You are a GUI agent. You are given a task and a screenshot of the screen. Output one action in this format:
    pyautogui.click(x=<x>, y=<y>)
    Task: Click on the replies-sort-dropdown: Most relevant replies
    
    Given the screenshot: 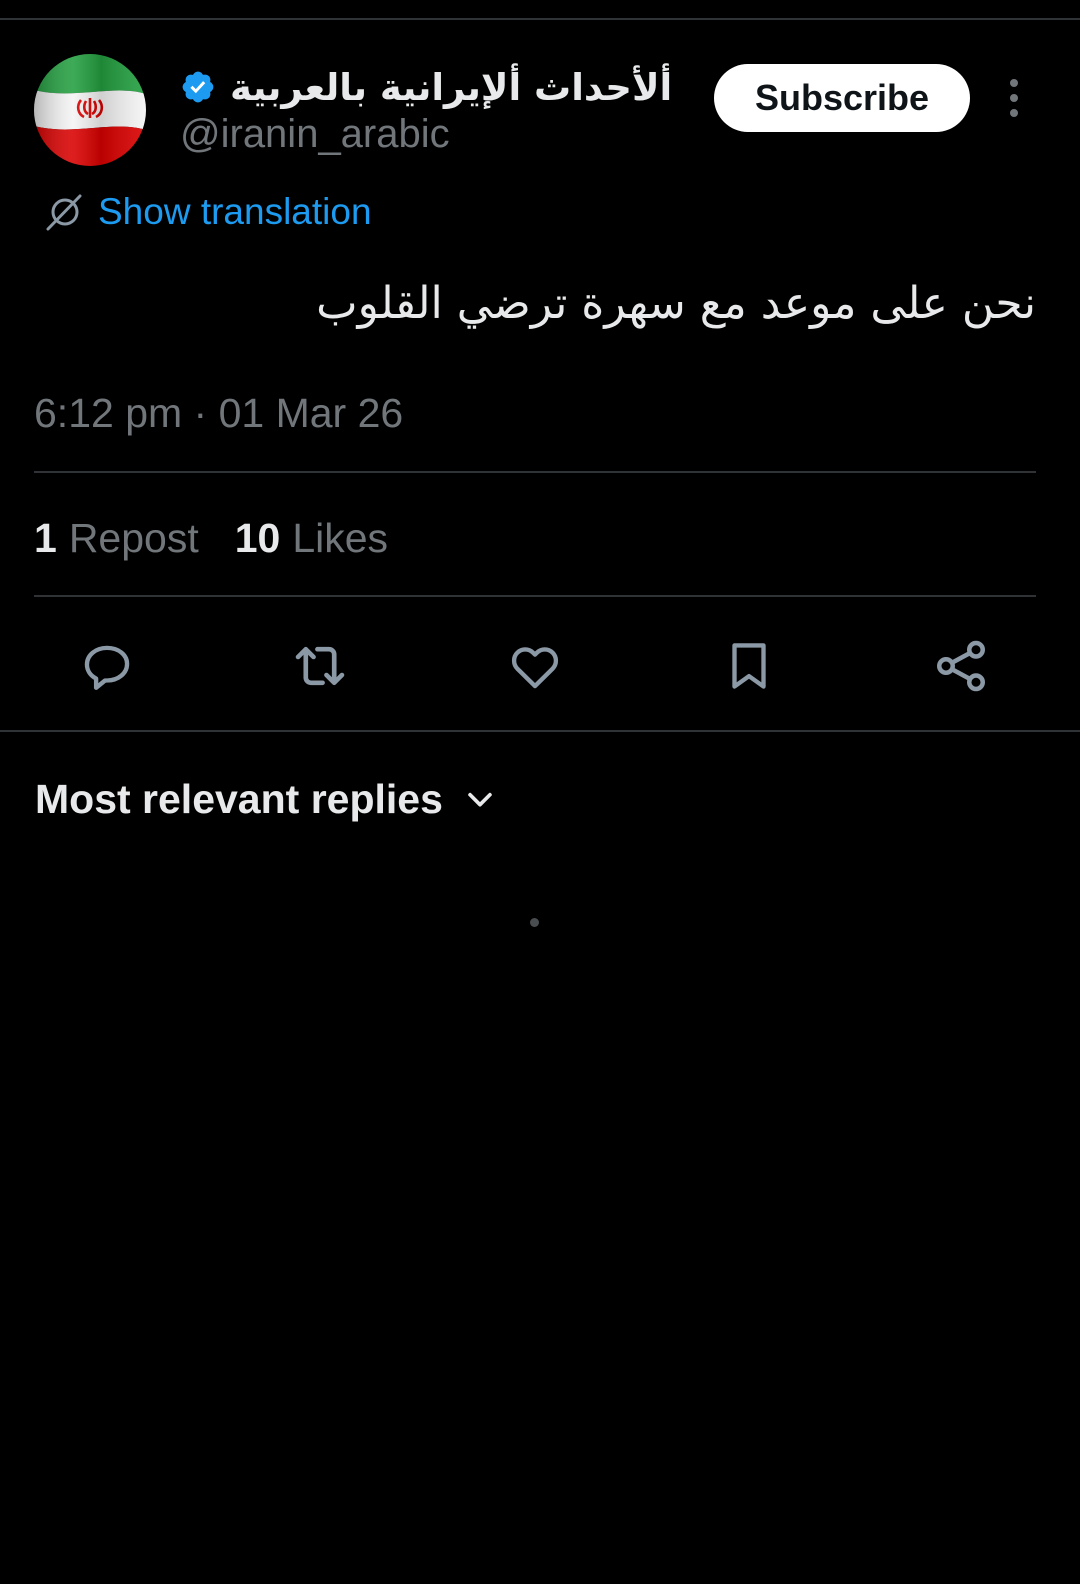 What is the action you would take?
    pyautogui.click(x=266, y=799)
    